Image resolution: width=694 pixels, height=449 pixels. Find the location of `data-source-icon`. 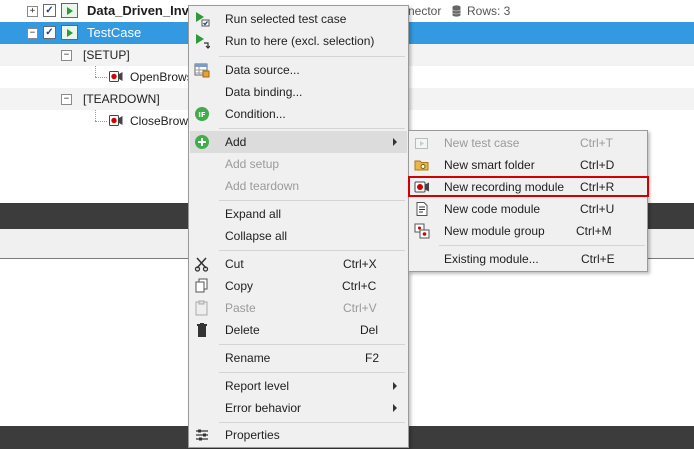

data-source-icon is located at coordinates (202, 70).